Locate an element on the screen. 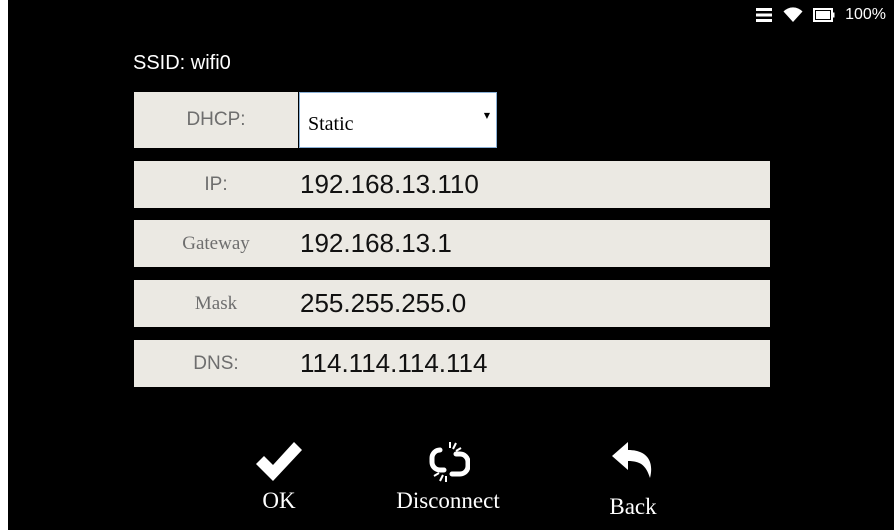 This screenshot has height=530, width=894. ip-input: 192.168.13.110 is located at coordinates (389, 184).